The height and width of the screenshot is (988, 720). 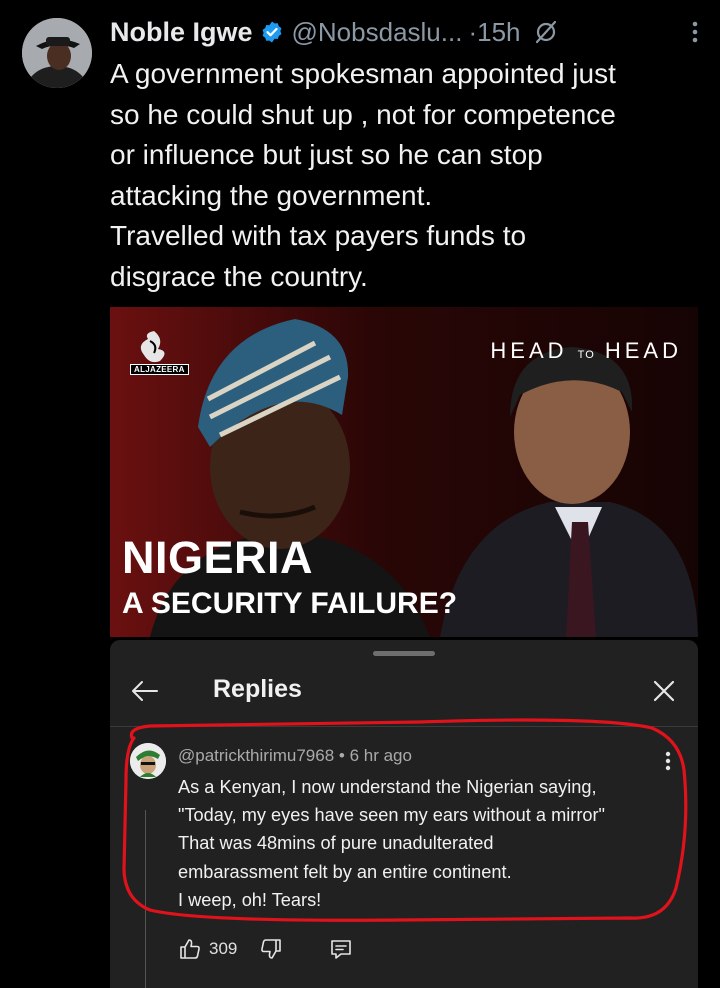 I want to click on like-count: 309, so click(x=223, y=948).